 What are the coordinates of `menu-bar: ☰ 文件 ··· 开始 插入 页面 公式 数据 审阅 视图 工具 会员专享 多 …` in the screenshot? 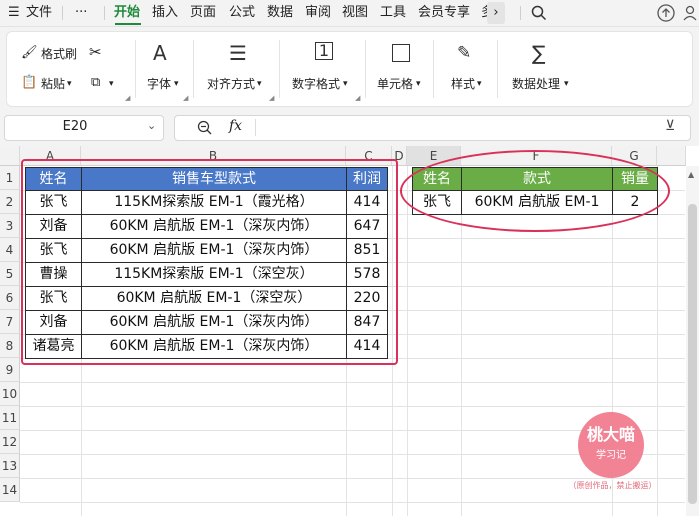 It's located at (349, 13).